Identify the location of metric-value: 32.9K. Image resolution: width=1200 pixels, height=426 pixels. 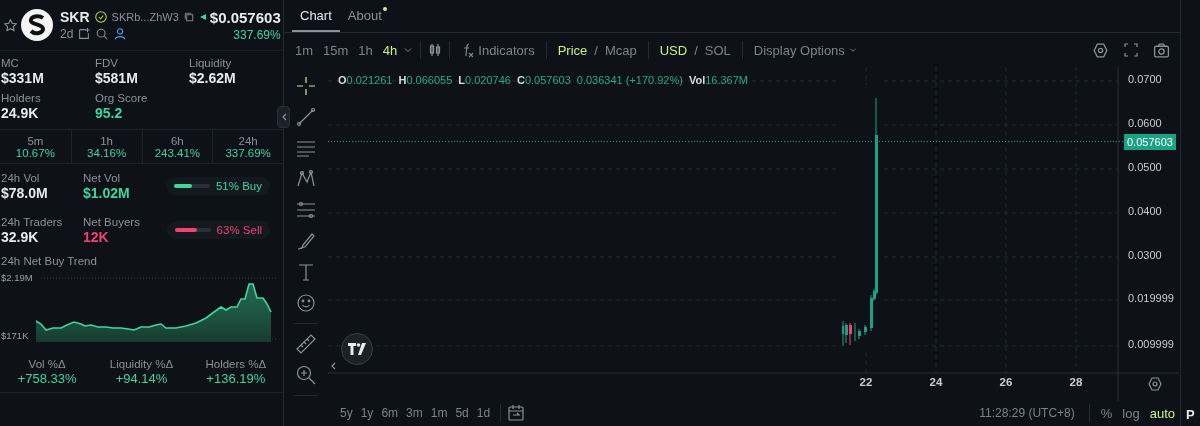
(20, 236).